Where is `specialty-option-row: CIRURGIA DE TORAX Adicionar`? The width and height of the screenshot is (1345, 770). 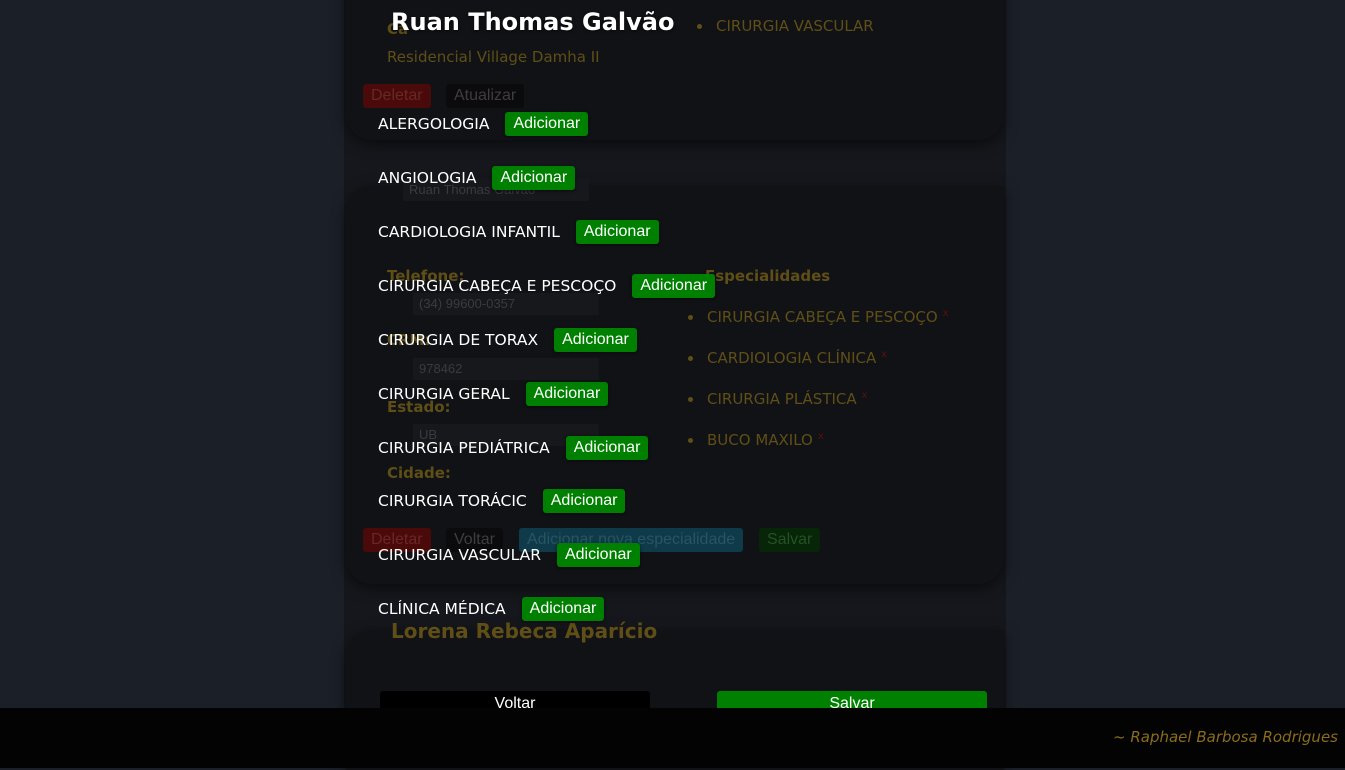
specialty-option-row: CIRURGIA DE TORAX Adicionar is located at coordinates (507, 340).